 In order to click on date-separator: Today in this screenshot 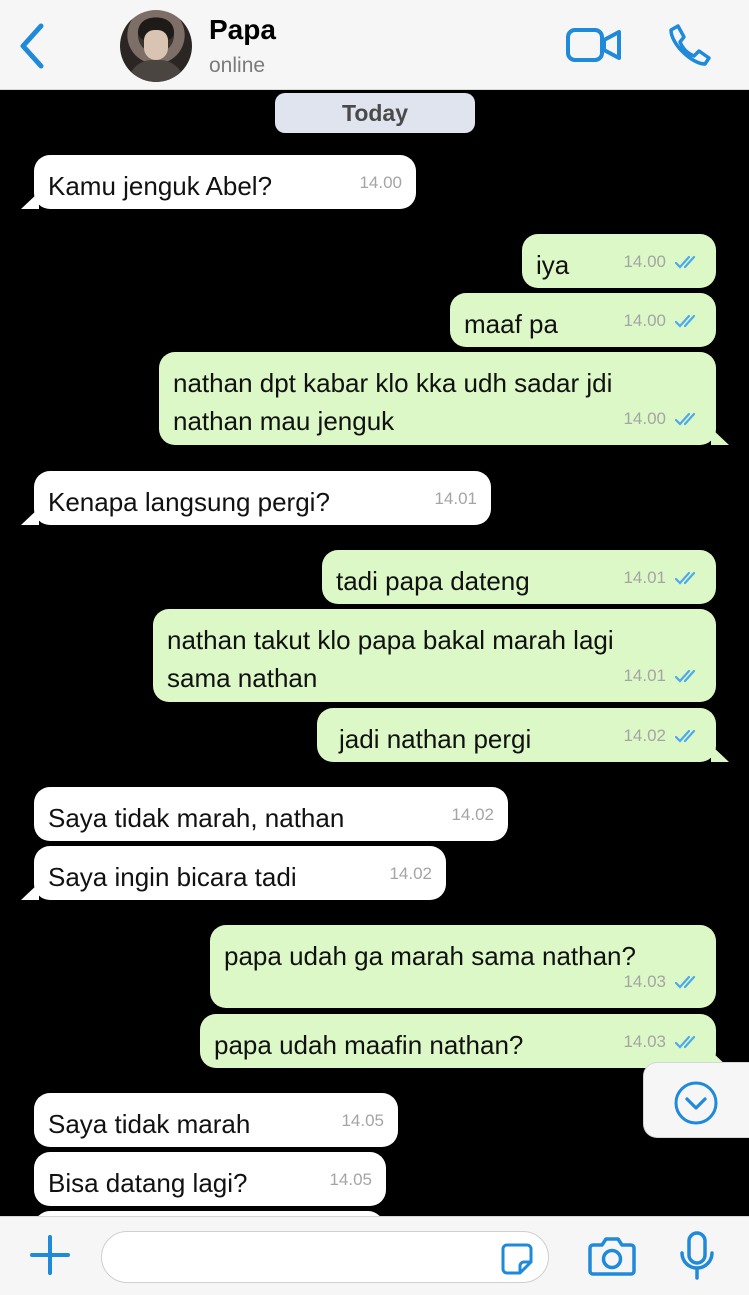, I will do `click(375, 113)`.